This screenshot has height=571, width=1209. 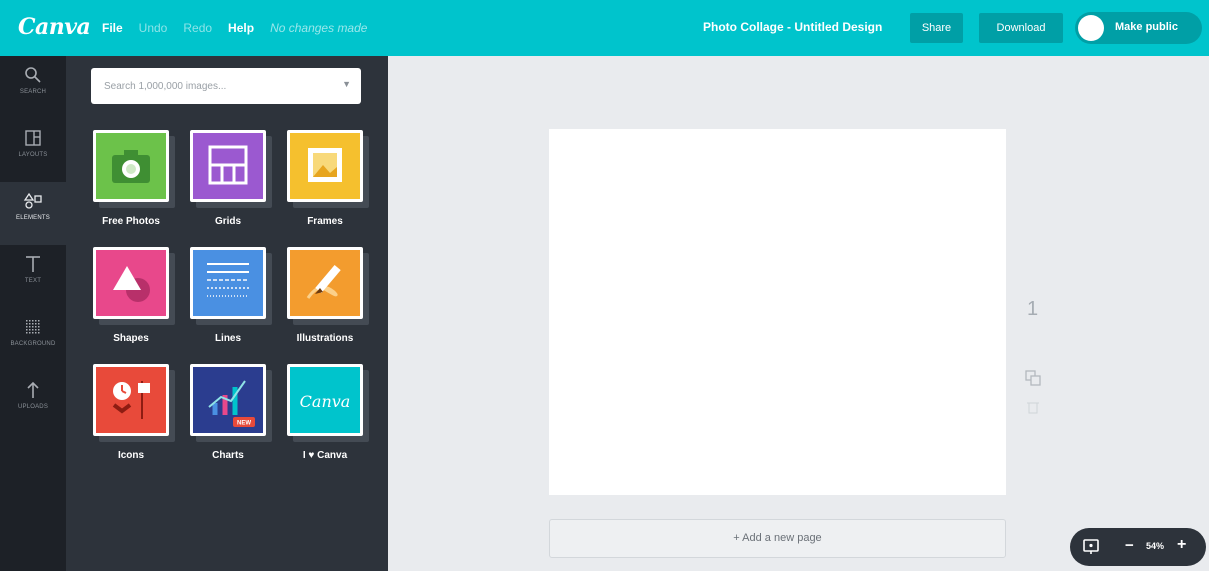 What do you see at coordinates (33, 389) in the screenshot?
I see `upload-icon` at bounding box center [33, 389].